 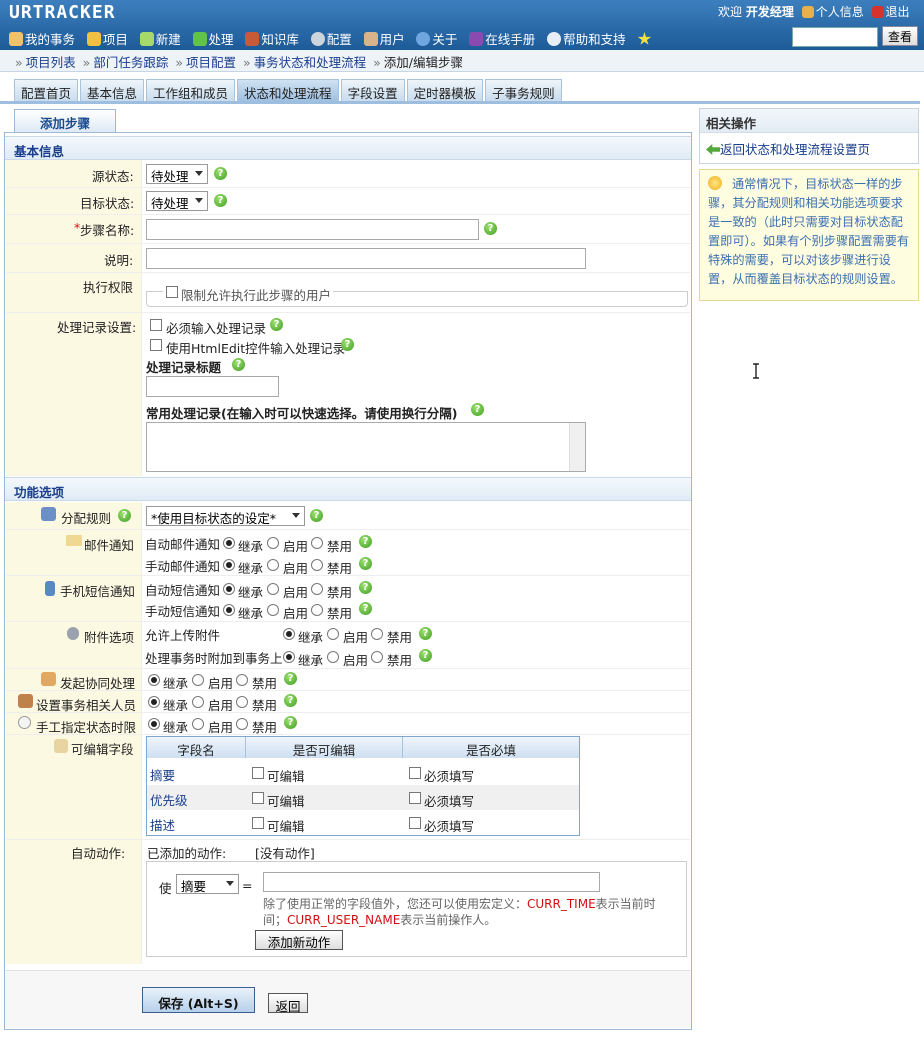 What do you see at coordinates (462, 61) in the screenshot?
I see `breadcrumb: » 项目列表 » 部门任务跟踪 » 项目配置 » 事务状态和处理流程 » 添加/编辑步骤` at bounding box center [462, 61].